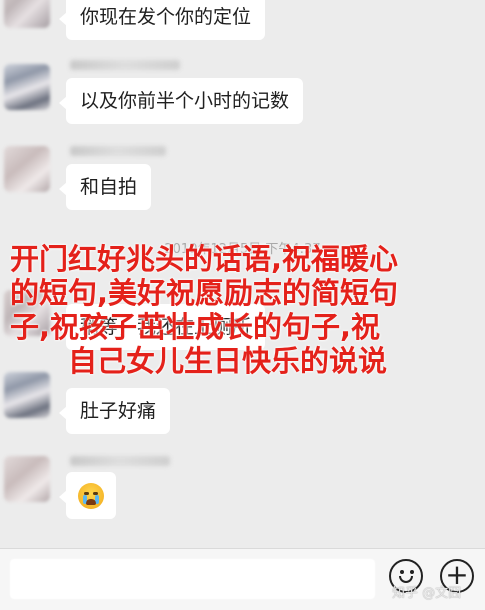 The image size is (485, 610). I want to click on message-bubble: 以及你前半个小时的记数, so click(181, 101).